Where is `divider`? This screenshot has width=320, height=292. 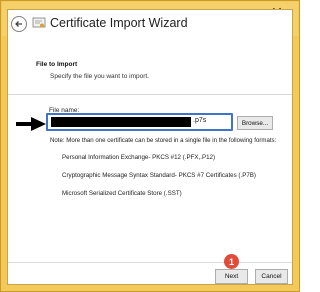
divider is located at coordinates (150, 94).